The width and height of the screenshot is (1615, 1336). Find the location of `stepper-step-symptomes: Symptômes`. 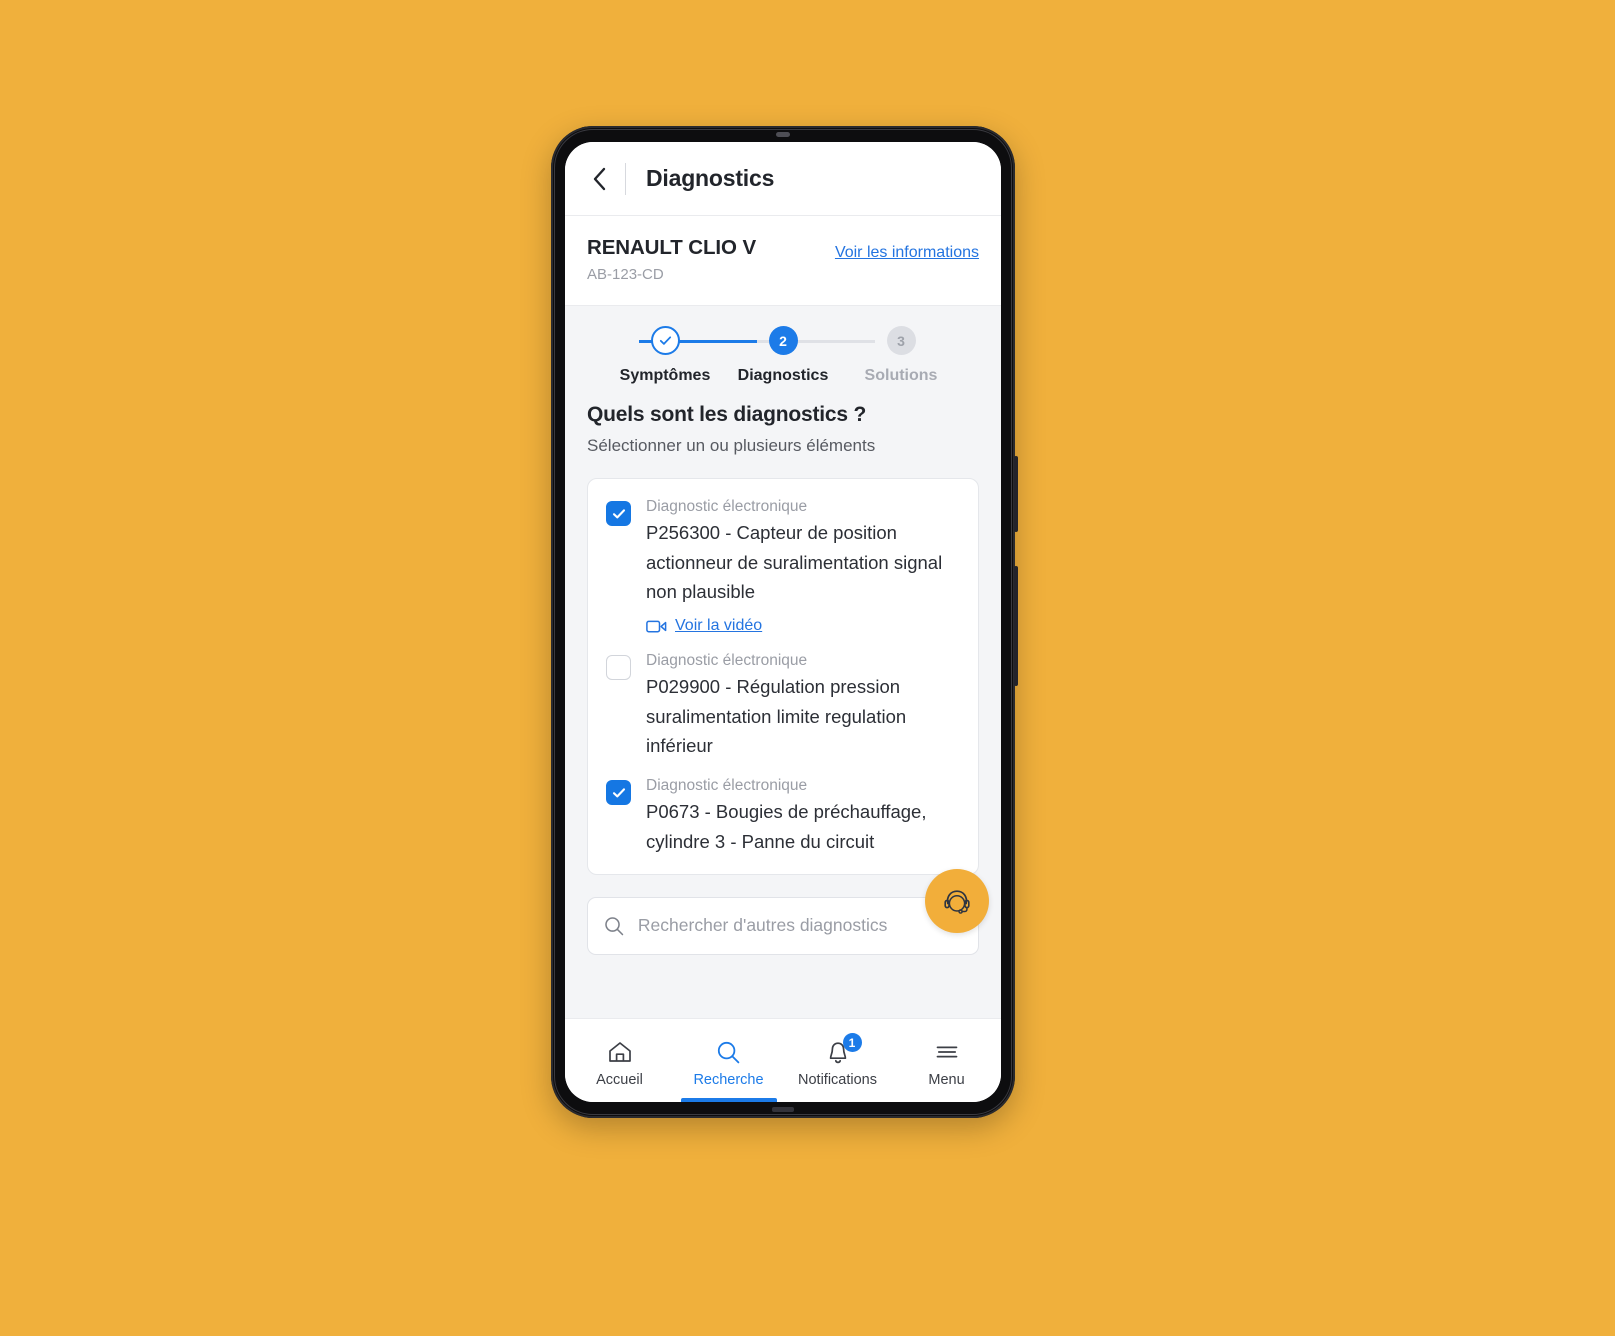

stepper-step-symptomes: Symptômes is located at coordinates (665, 355).